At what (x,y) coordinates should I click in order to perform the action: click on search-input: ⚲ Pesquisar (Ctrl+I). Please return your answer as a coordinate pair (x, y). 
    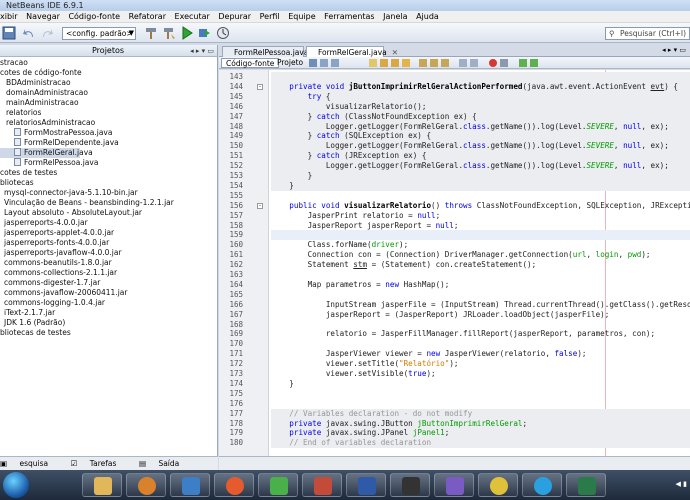
    Looking at the image, I should click on (647, 33).